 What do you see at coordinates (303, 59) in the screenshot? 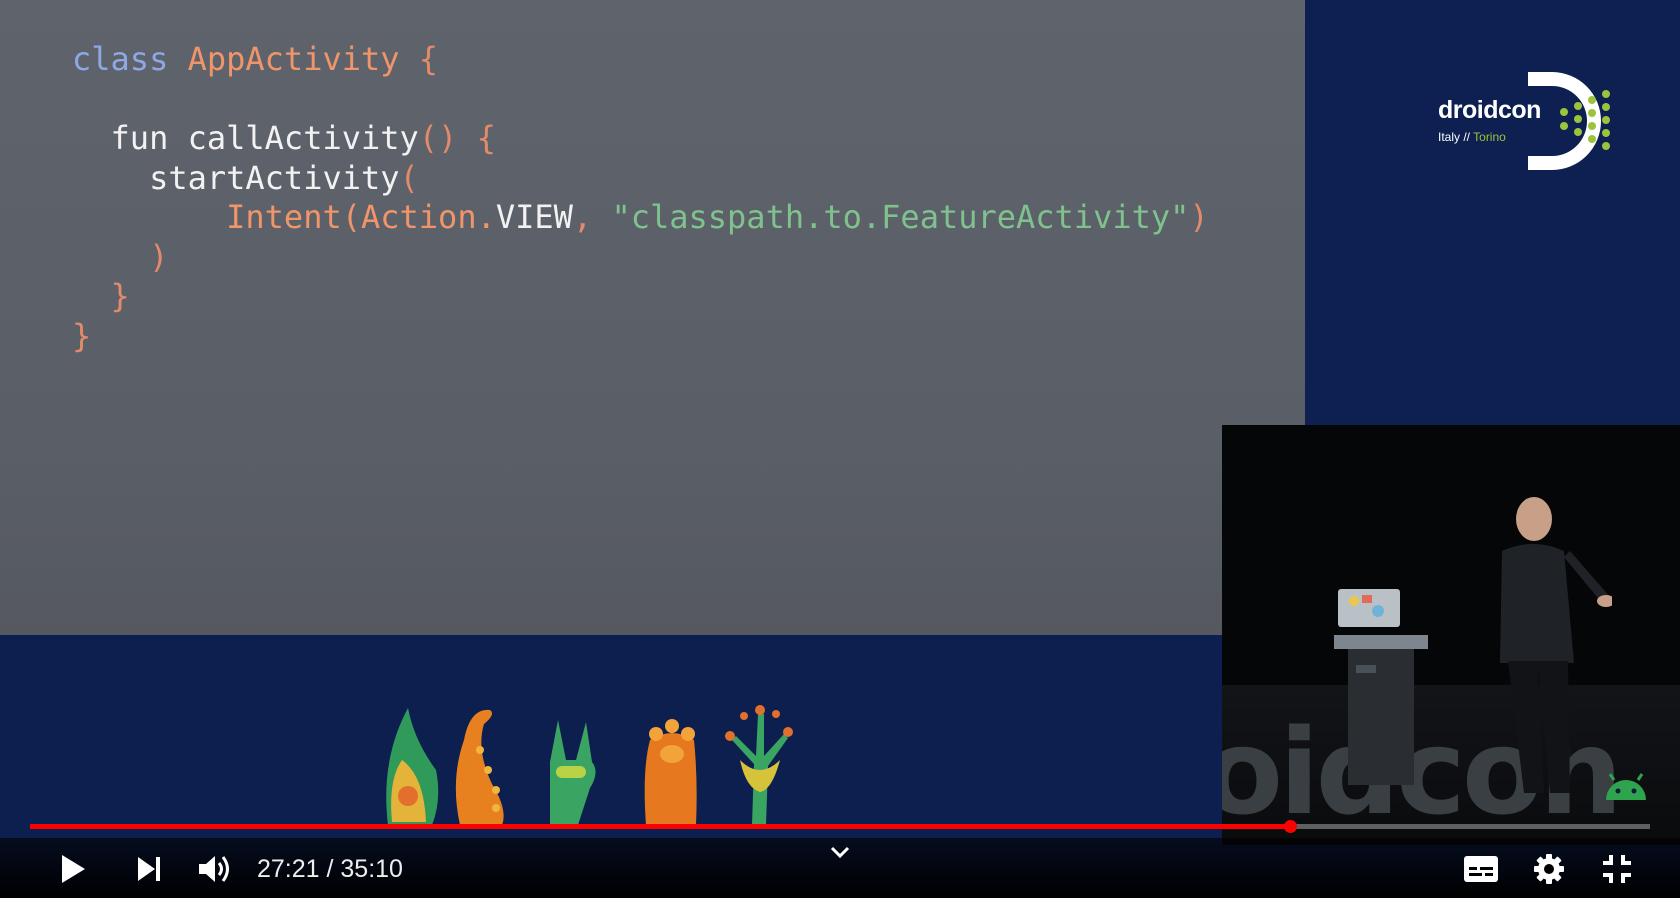
I see `code-token: AppActivity` at bounding box center [303, 59].